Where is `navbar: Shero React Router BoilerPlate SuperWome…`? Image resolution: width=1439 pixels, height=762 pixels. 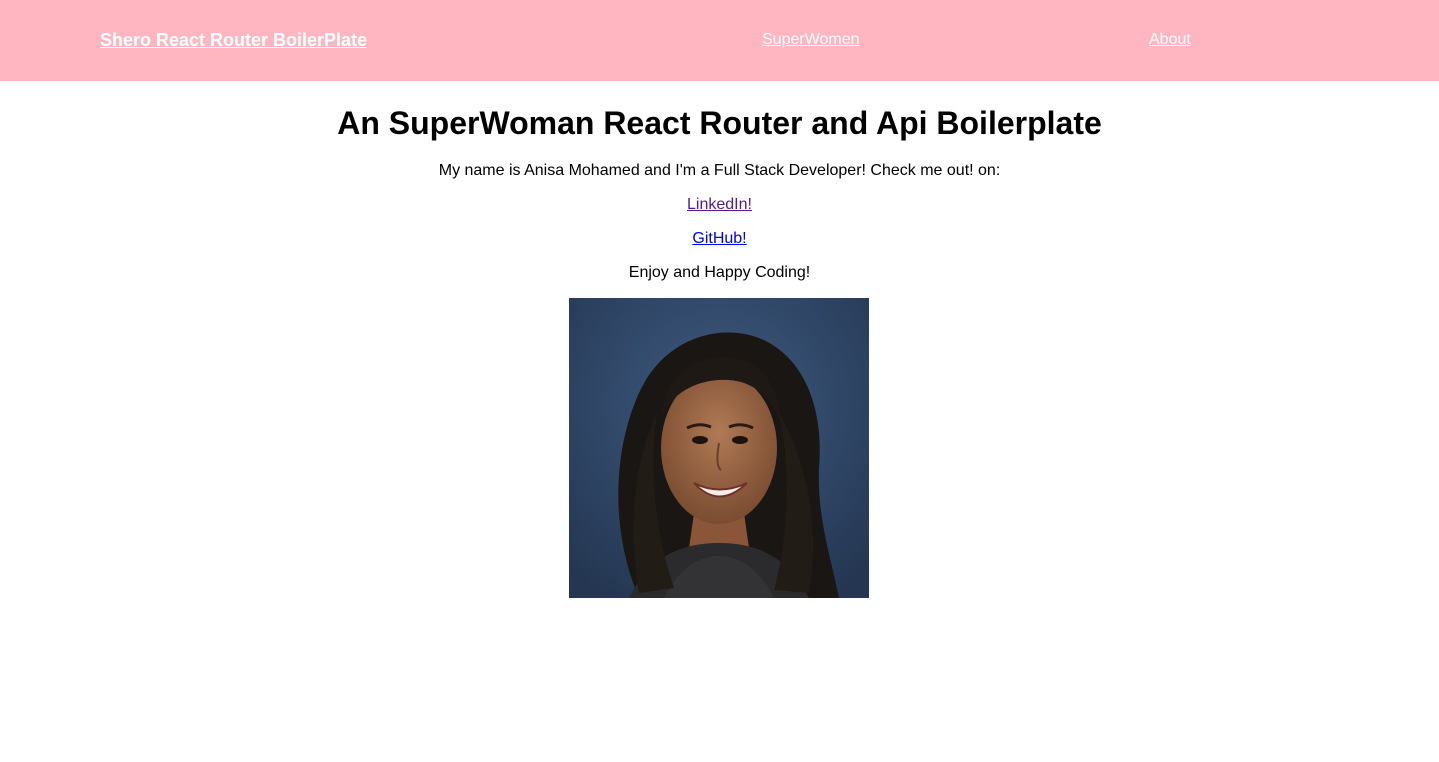
navbar: Shero React Router BoilerPlate SuperWome… is located at coordinates (719, 40).